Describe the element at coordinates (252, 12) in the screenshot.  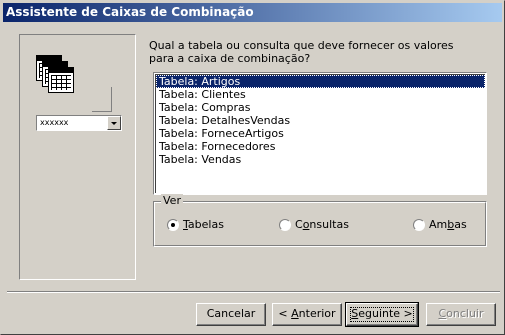
I see `title-bar: Assistente de Caixas de Combinação` at that location.